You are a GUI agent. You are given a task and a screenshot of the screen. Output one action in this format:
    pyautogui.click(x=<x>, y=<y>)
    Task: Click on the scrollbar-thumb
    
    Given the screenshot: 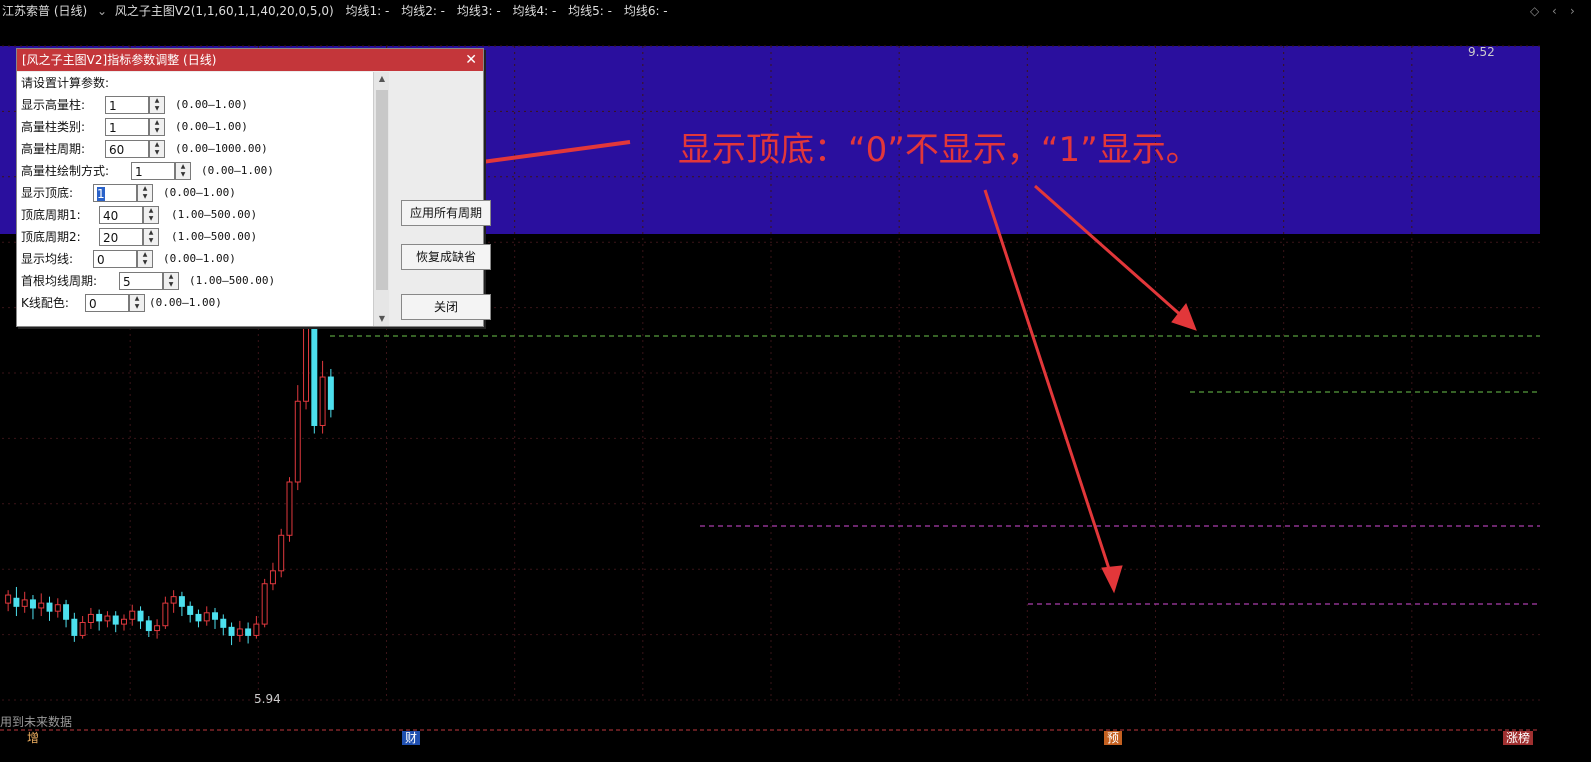 What is the action you would take?
    pyautogui.click(x=382, y=190)
    